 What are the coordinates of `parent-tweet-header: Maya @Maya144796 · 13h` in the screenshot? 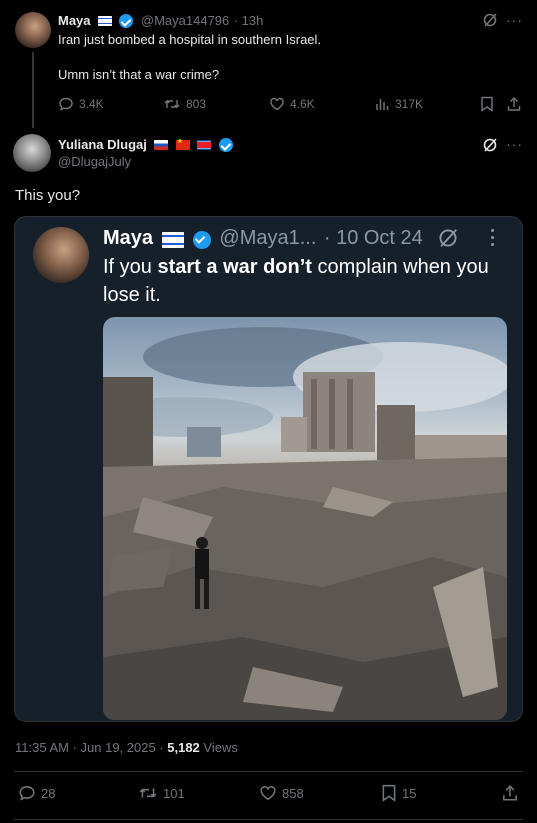 It's located at (160, 21).